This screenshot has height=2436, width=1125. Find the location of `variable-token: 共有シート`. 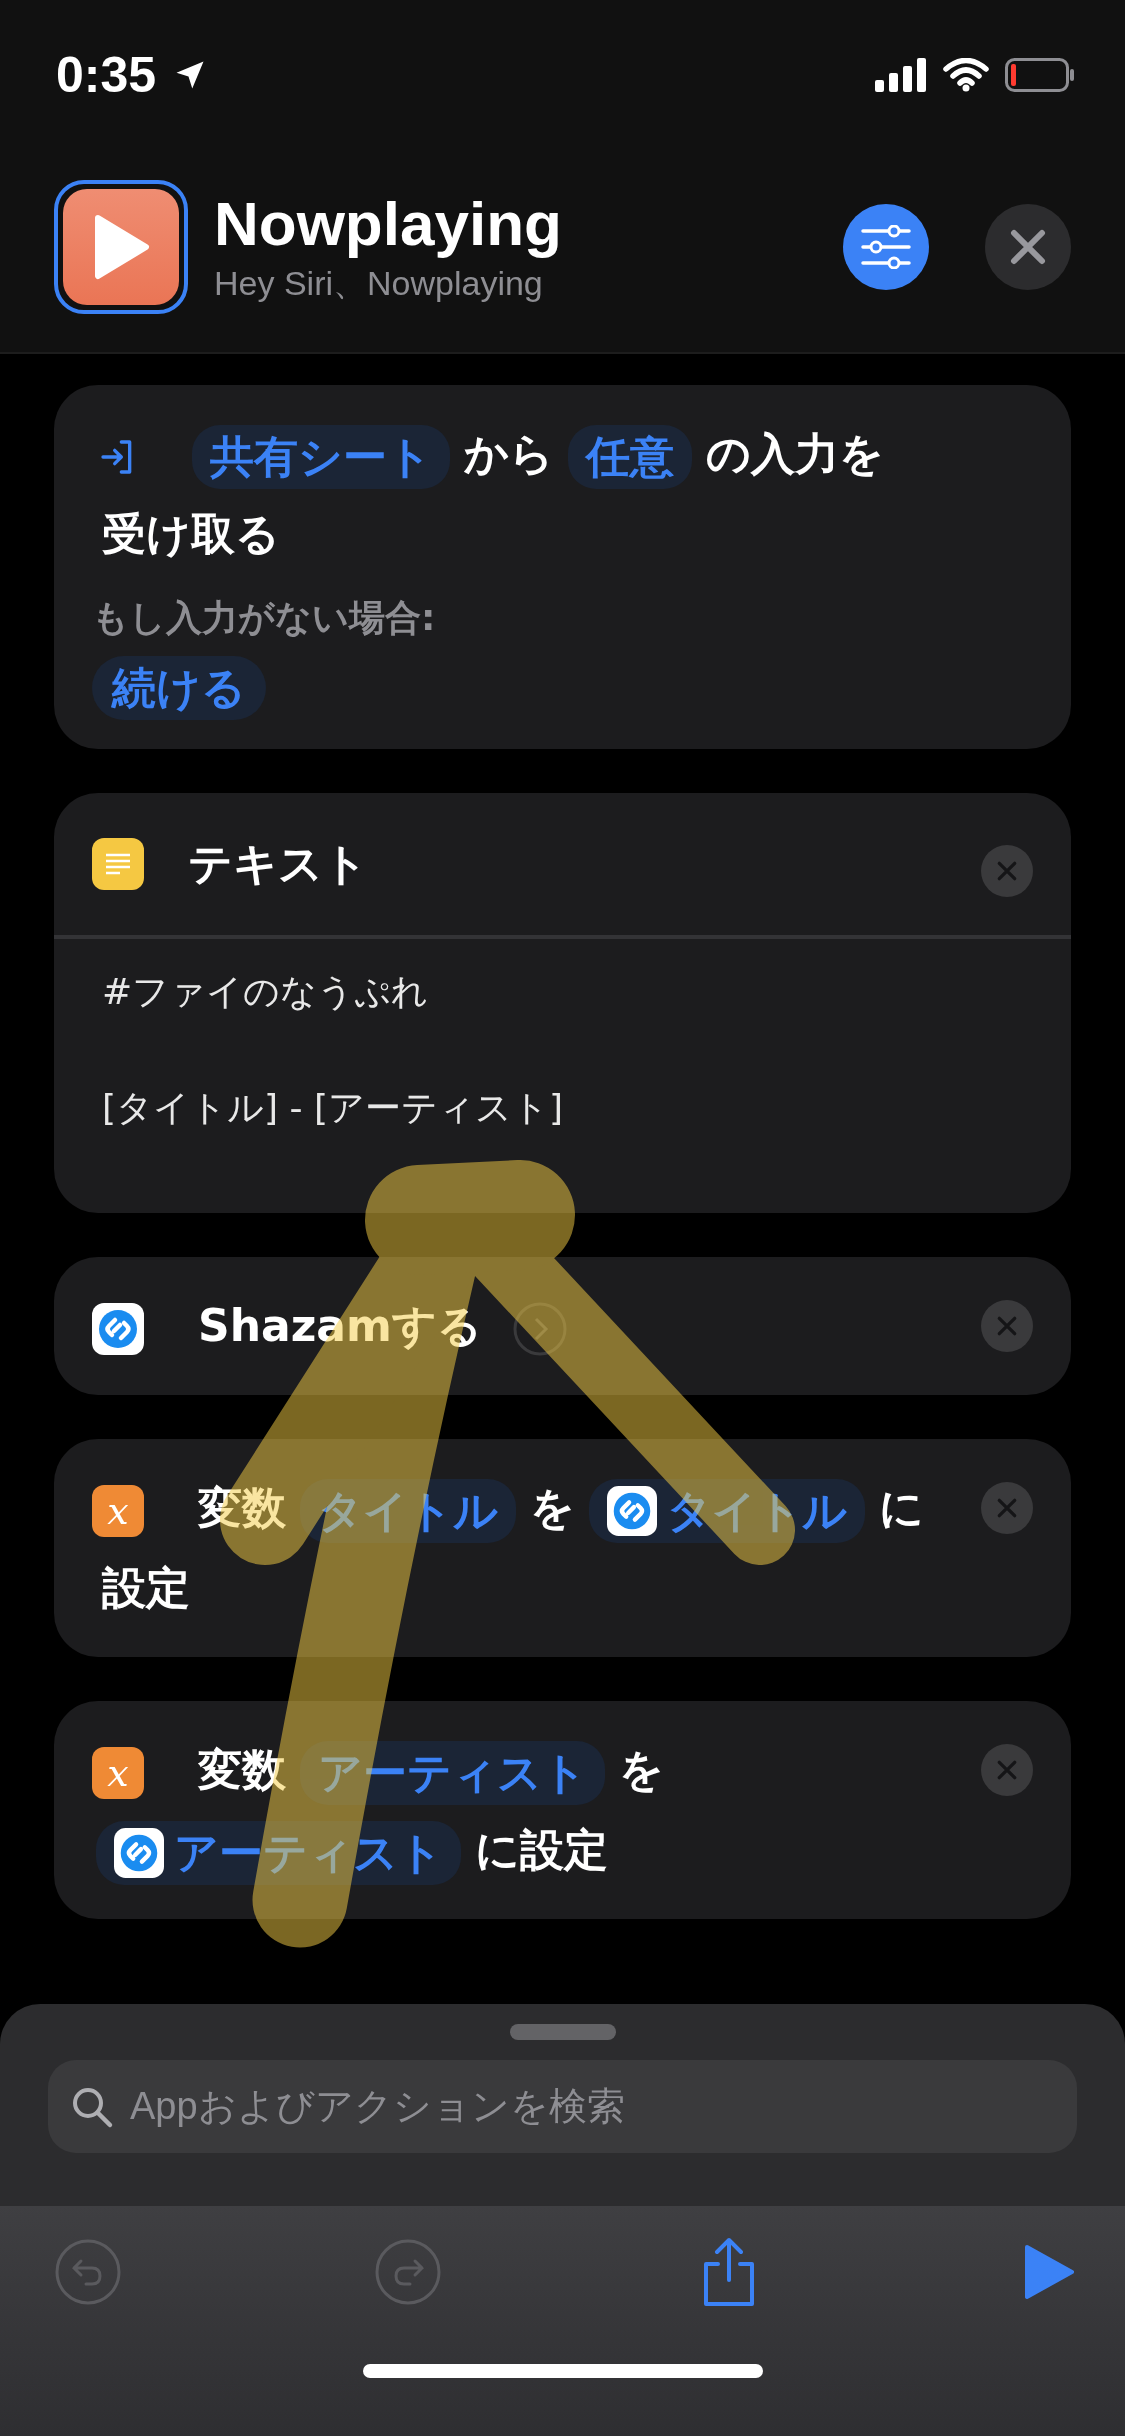

variable-token: 共有シート is located at coordinates (321, 457).